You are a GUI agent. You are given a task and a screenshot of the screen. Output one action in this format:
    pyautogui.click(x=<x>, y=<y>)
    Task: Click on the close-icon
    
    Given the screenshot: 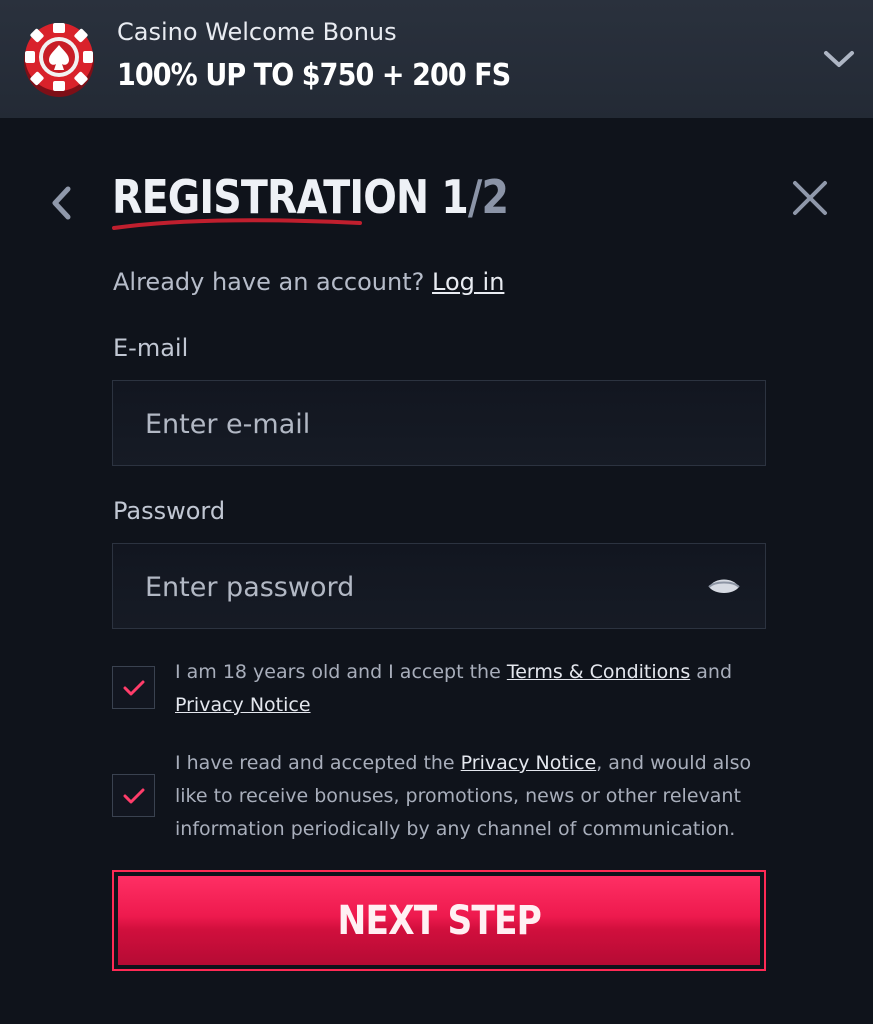 What is the action you would take?
    pyautogui.click(x=810, y=198)
    